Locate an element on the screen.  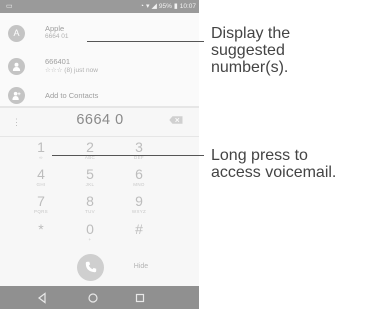
key-digit: 8 is located at coordinates (90, 201).